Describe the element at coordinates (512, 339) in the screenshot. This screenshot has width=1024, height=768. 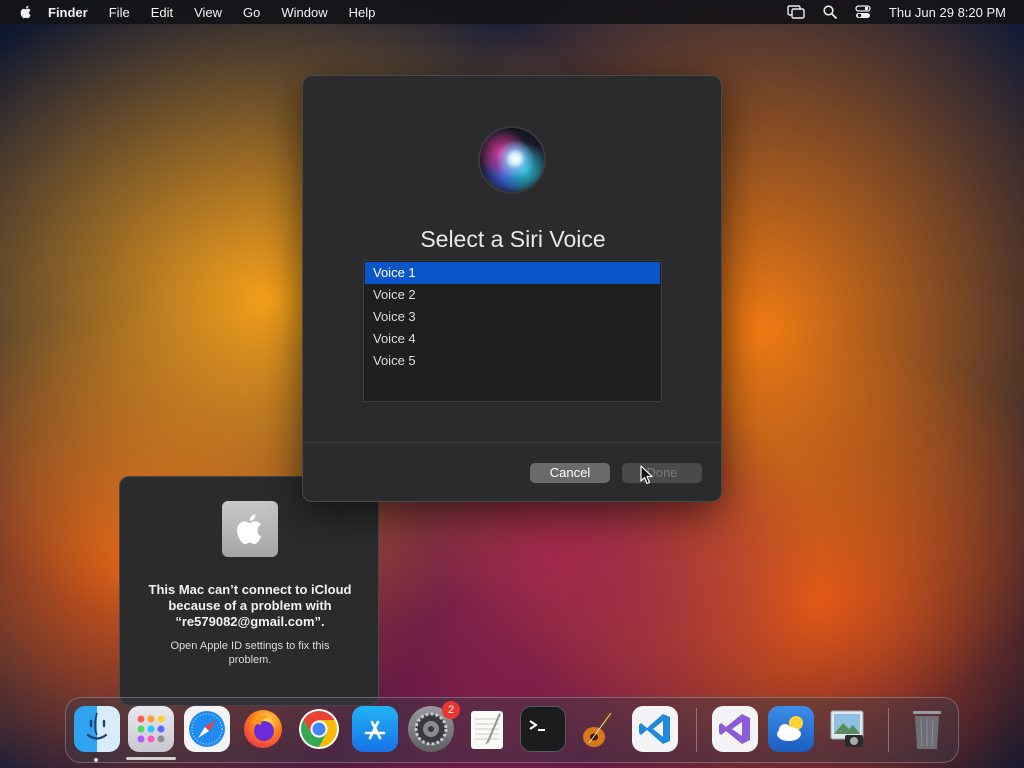
I see `voice-item-4: Voice 4` at that location.